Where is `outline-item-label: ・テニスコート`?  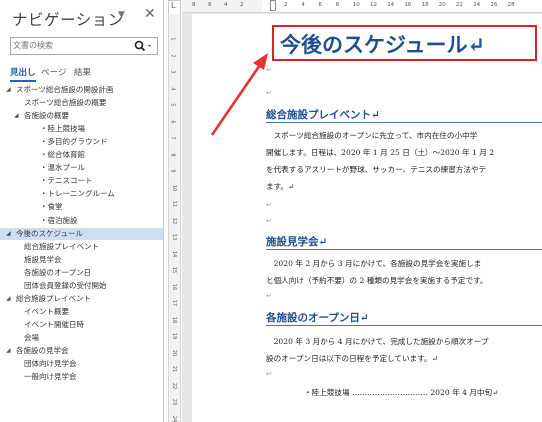 outline-item-label: ・テニスコート is located at coordinates (66, 181).